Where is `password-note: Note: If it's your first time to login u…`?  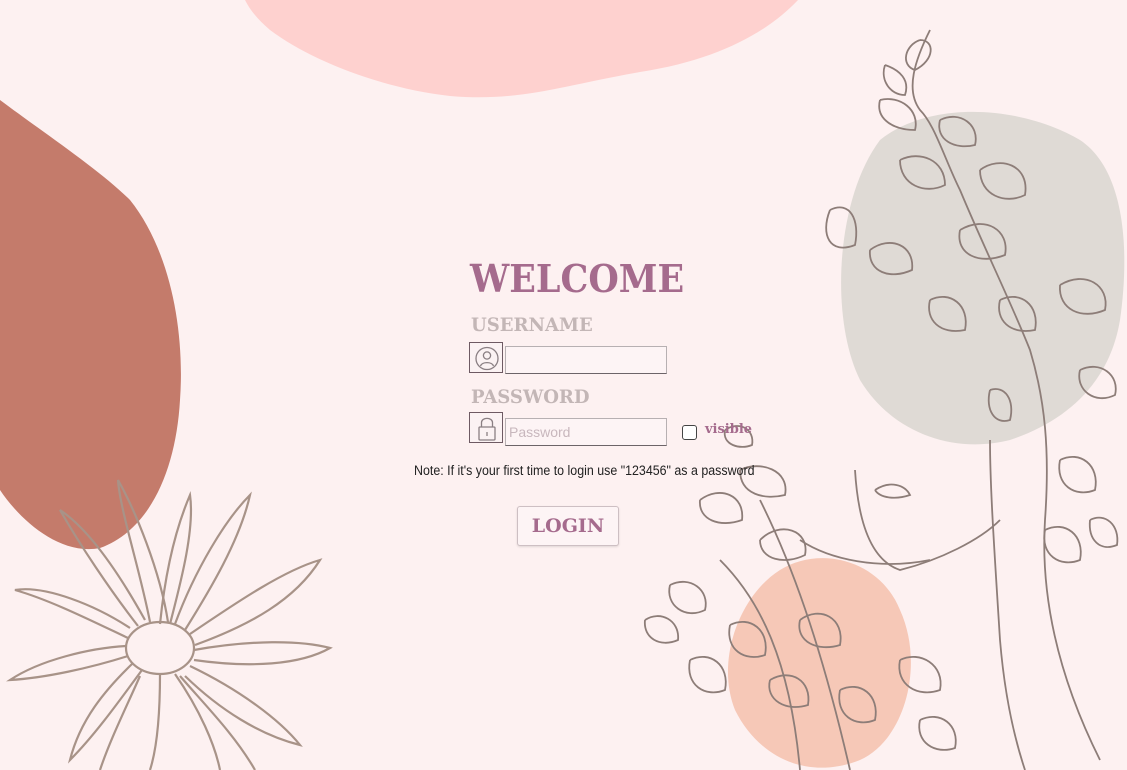
password-note: Note: If it's your first time to login u… is located at coordinates (584, 470).